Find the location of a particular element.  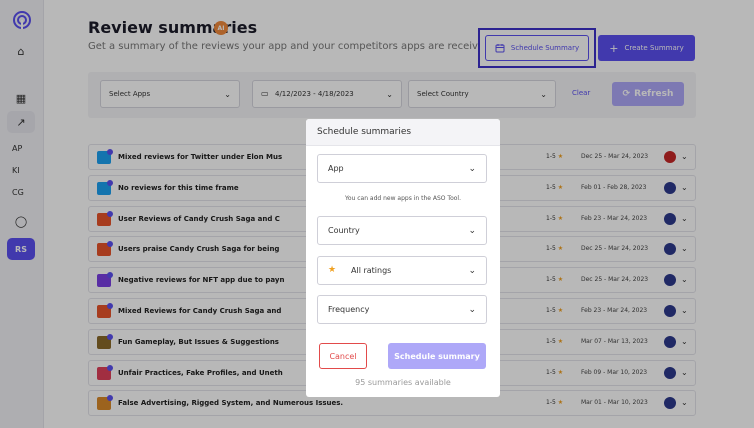

schedule-summary-submit-button: Schedule summary is located at coordinates (437, 356).